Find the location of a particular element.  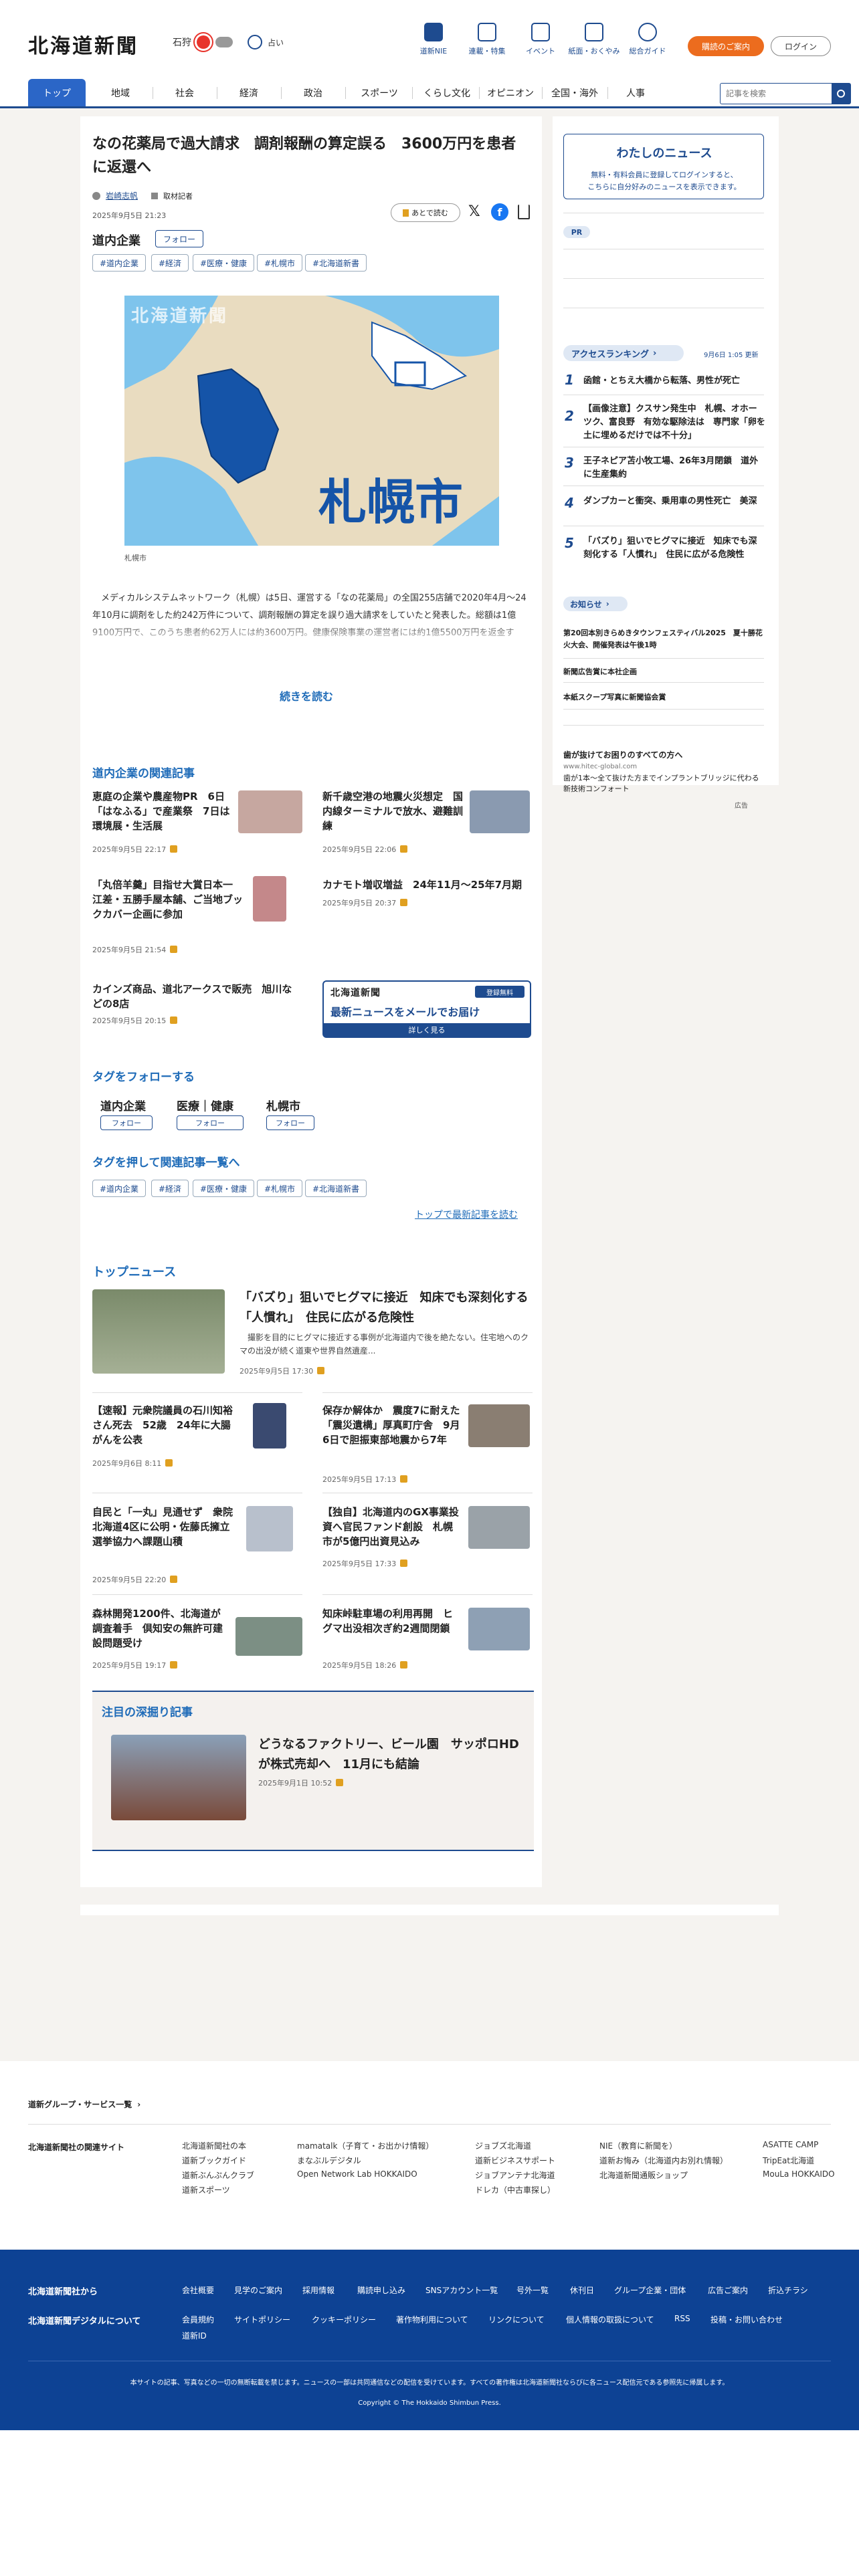

rank-title: 王子ネピア苫小牧工場、26年3月閉鎖 道外に生産集約 is located at coordinates (674, 468).